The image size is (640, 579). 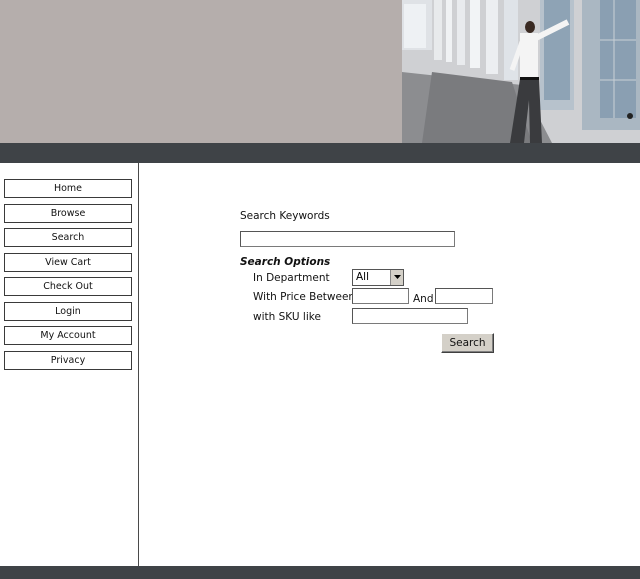 I want to click on chevron-down-icon, so click(x=396, y=277).